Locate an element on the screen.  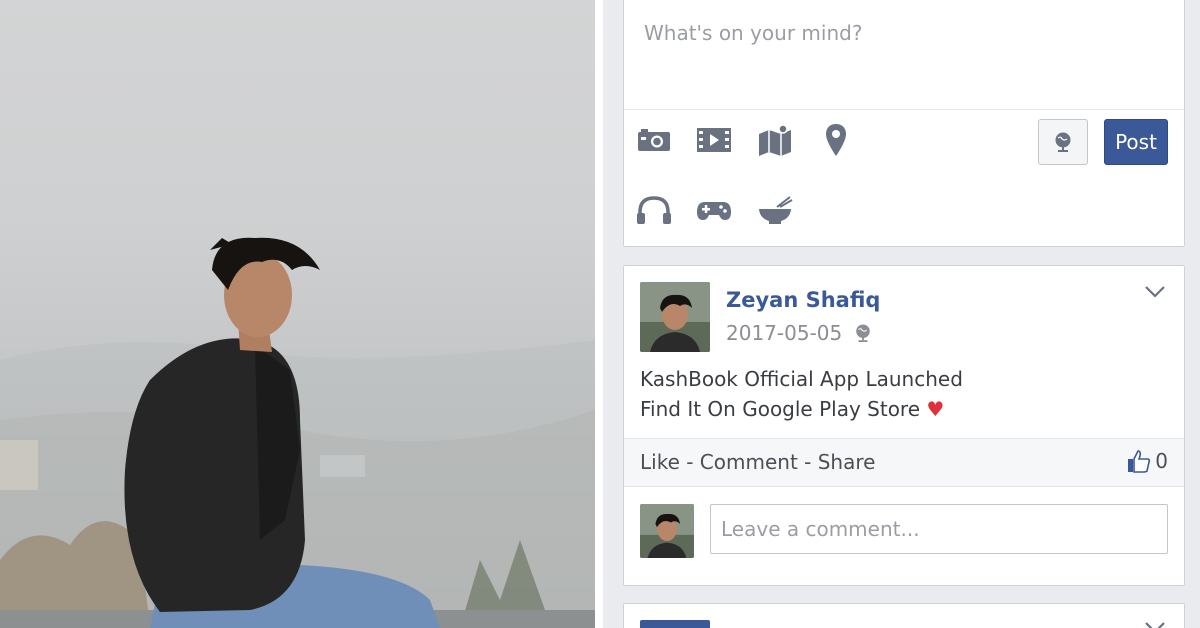
status-placeholder: What's on your mind? is located at coordinates (753, 33).